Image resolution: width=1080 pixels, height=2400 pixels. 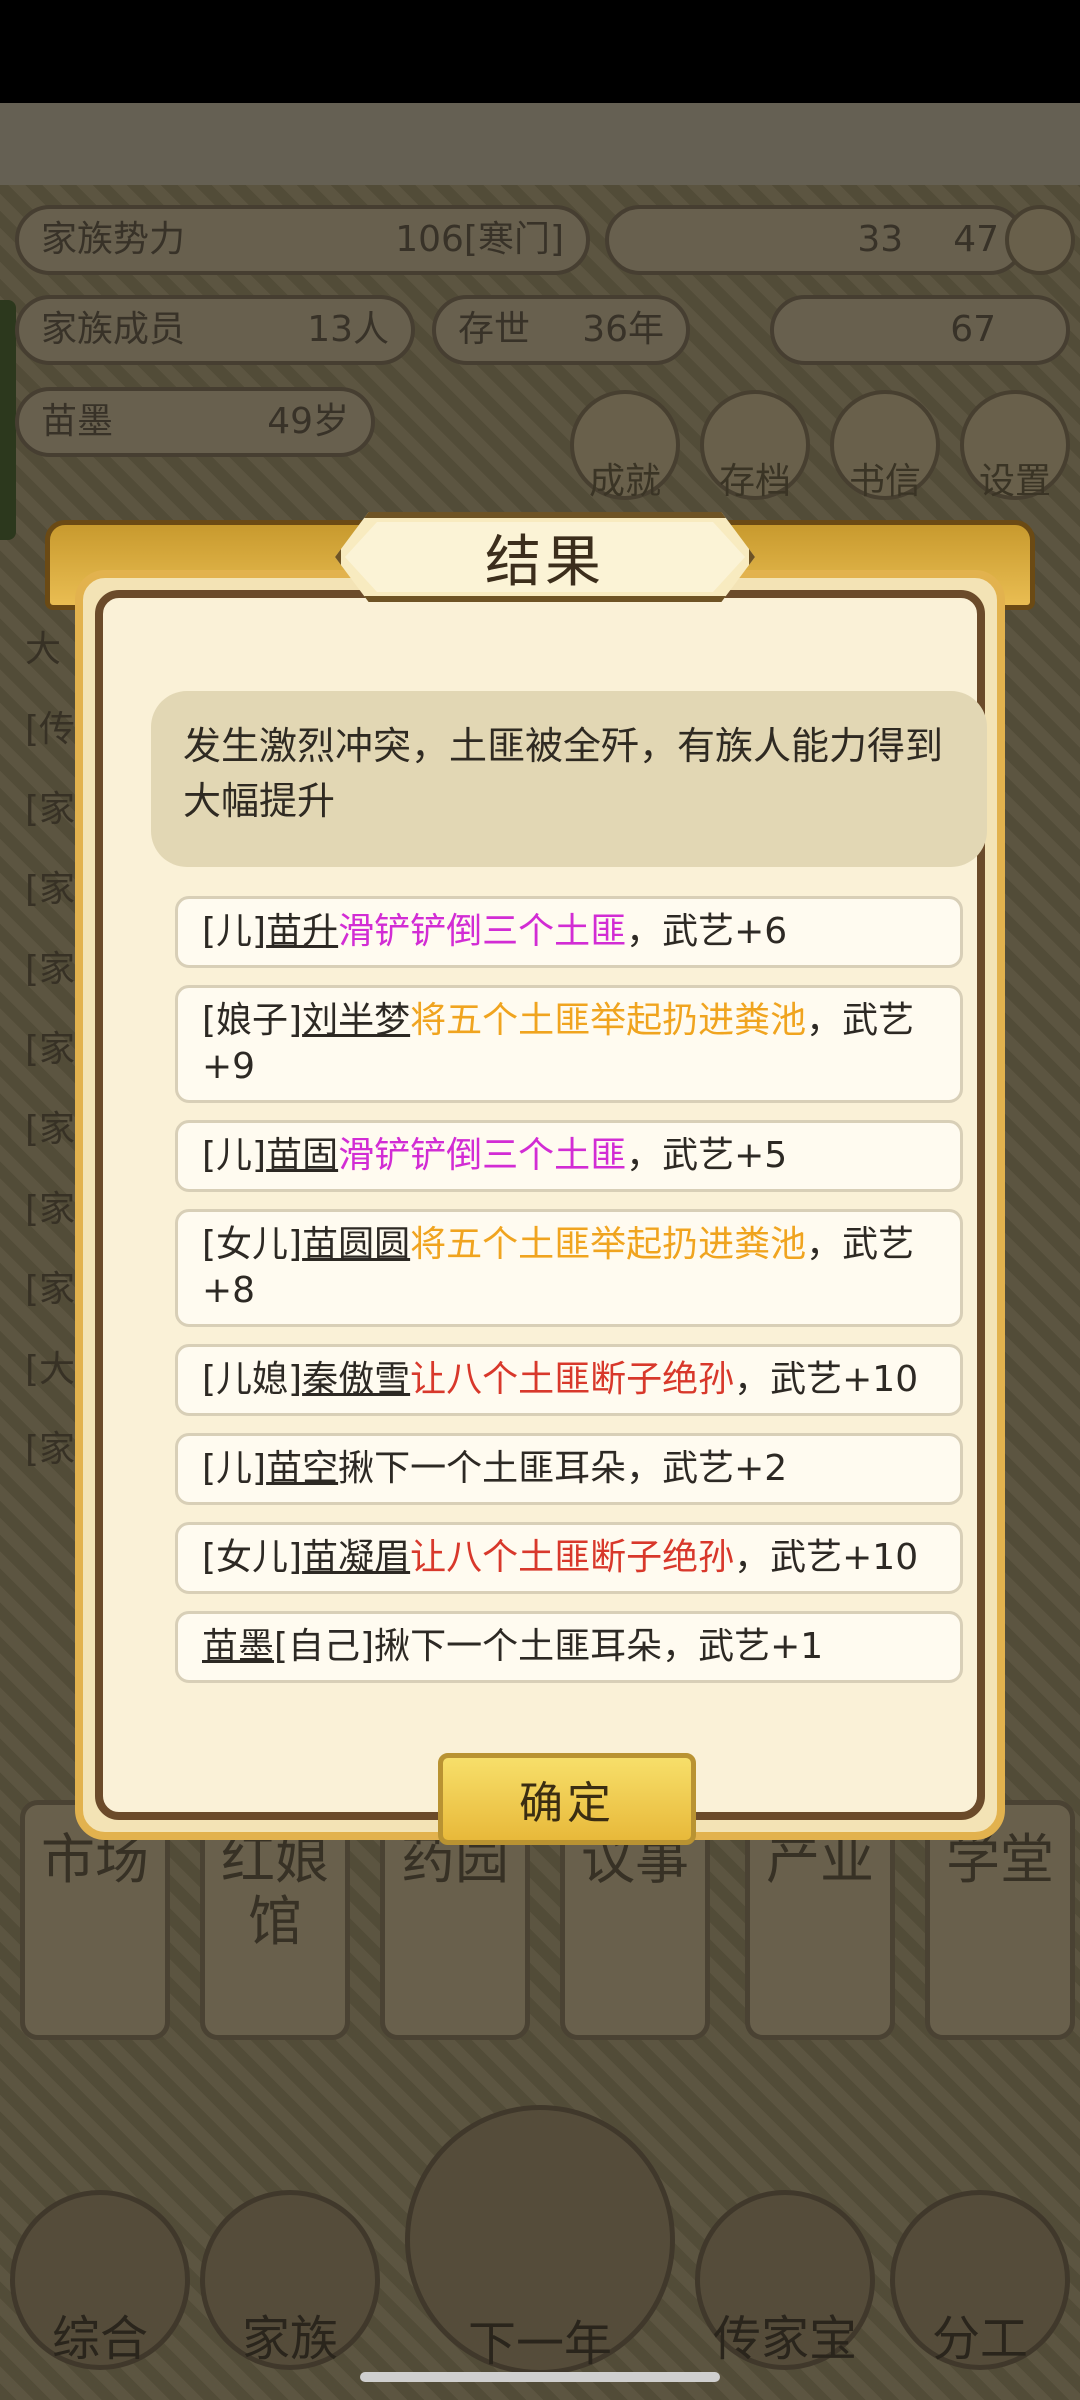 What do you see at coordinates (707, 1155) in the screenshot?
I see `member-result: ，武艺+5` at bounding box center [707, 1155].